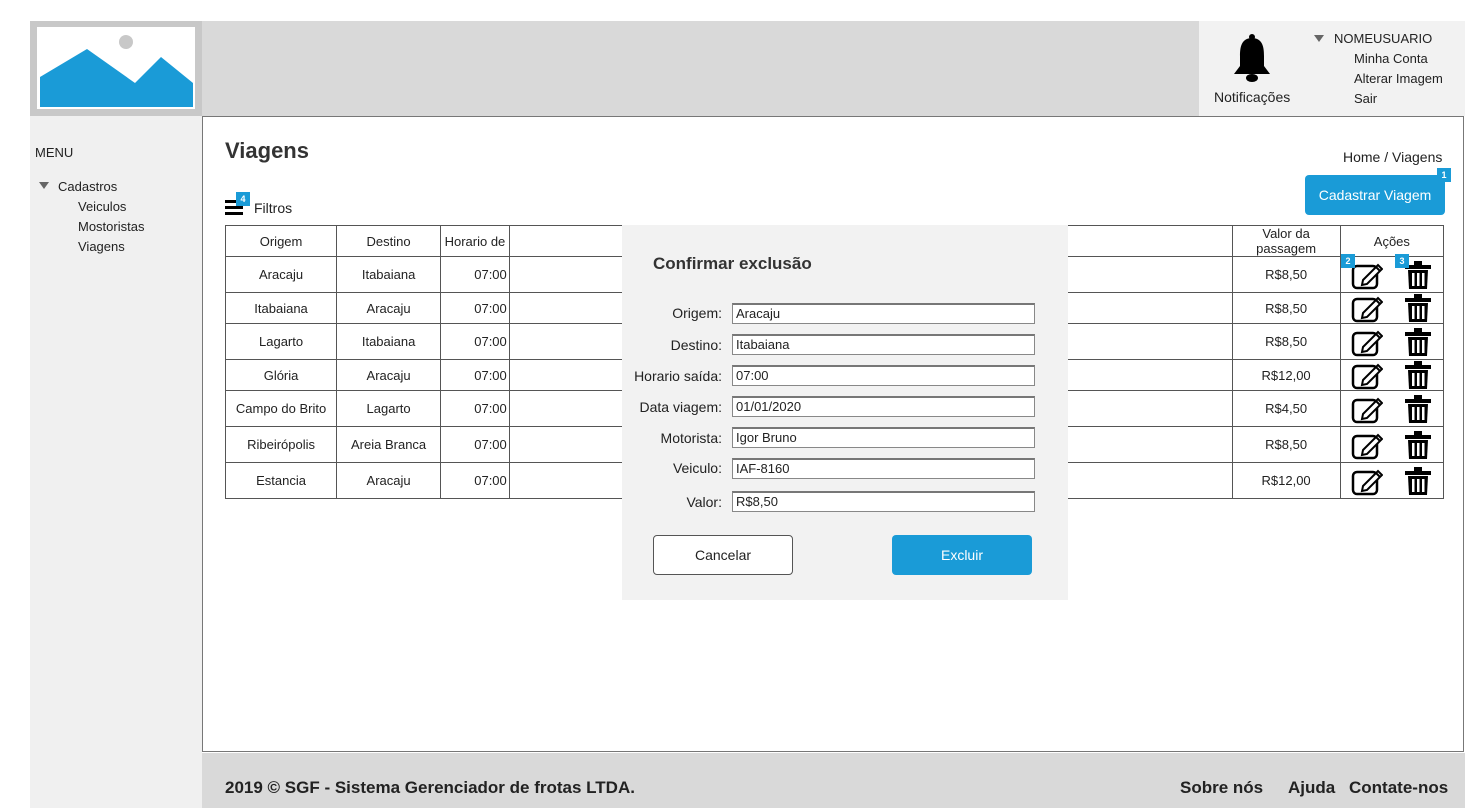  Describe the element at coordinates (1348, 261) in the screenshot. I see `edit-badge: 2` at that location.